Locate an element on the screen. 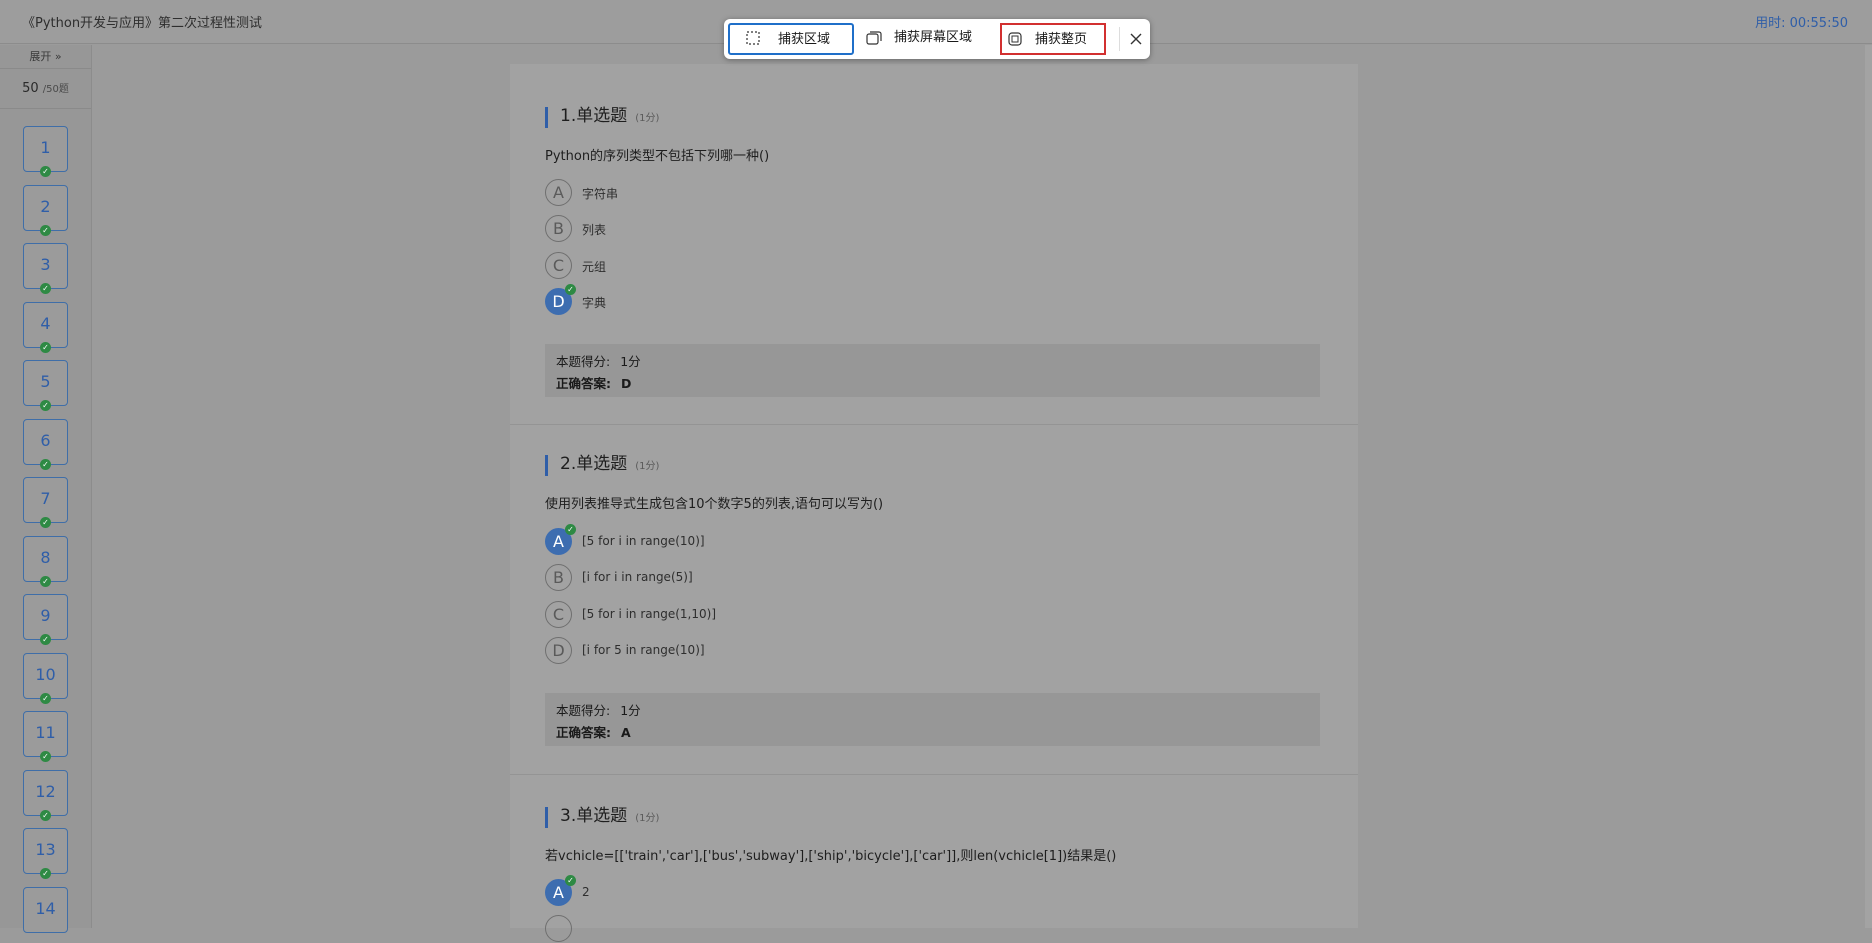  question-nav-number: 14 is located at coordinates (45, 908).